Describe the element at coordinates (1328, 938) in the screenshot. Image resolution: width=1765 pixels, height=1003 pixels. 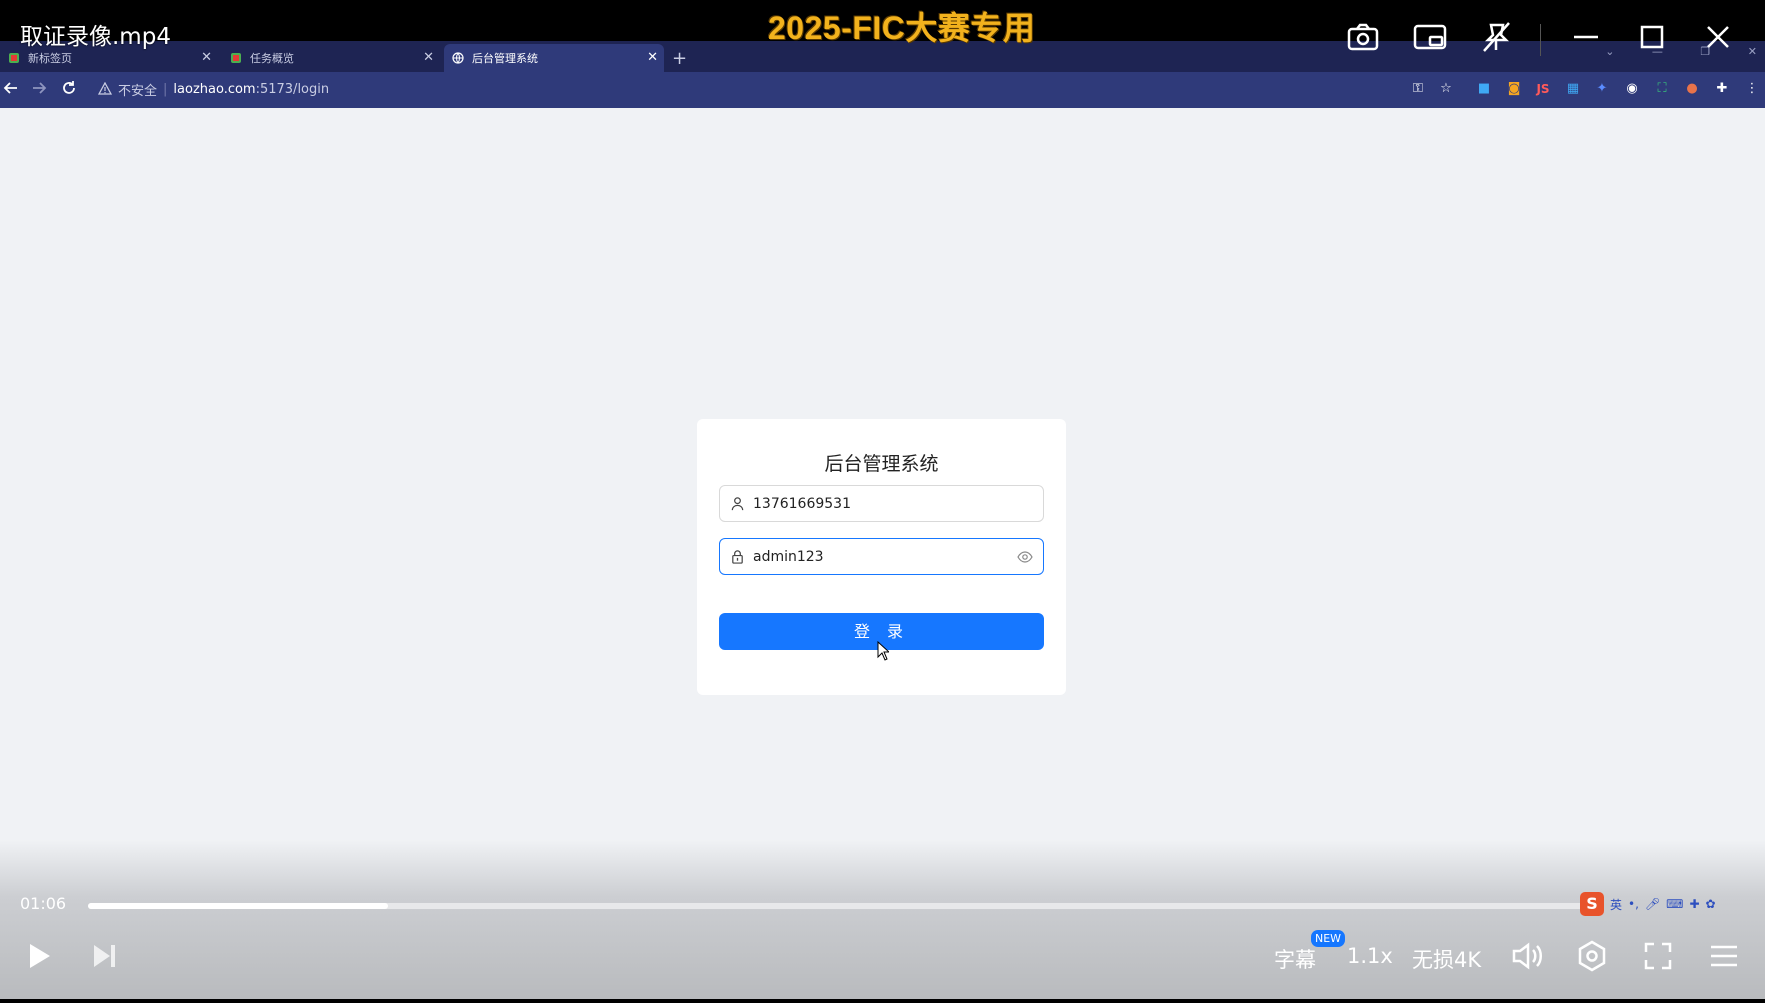
I see `new-badge: NEW` at that location.